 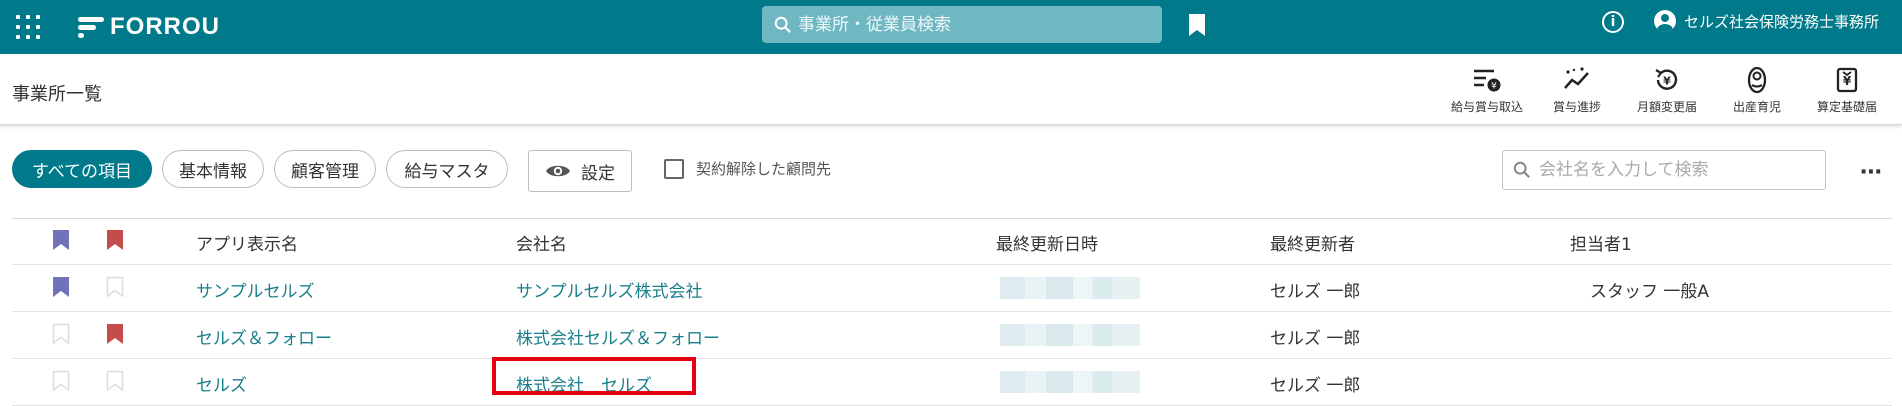 What do you see at coordinates (1782, 21) in the screenshot?
I see `account-name: セルズ社会保険労務士事務所` at bounding box center [1782, 21].